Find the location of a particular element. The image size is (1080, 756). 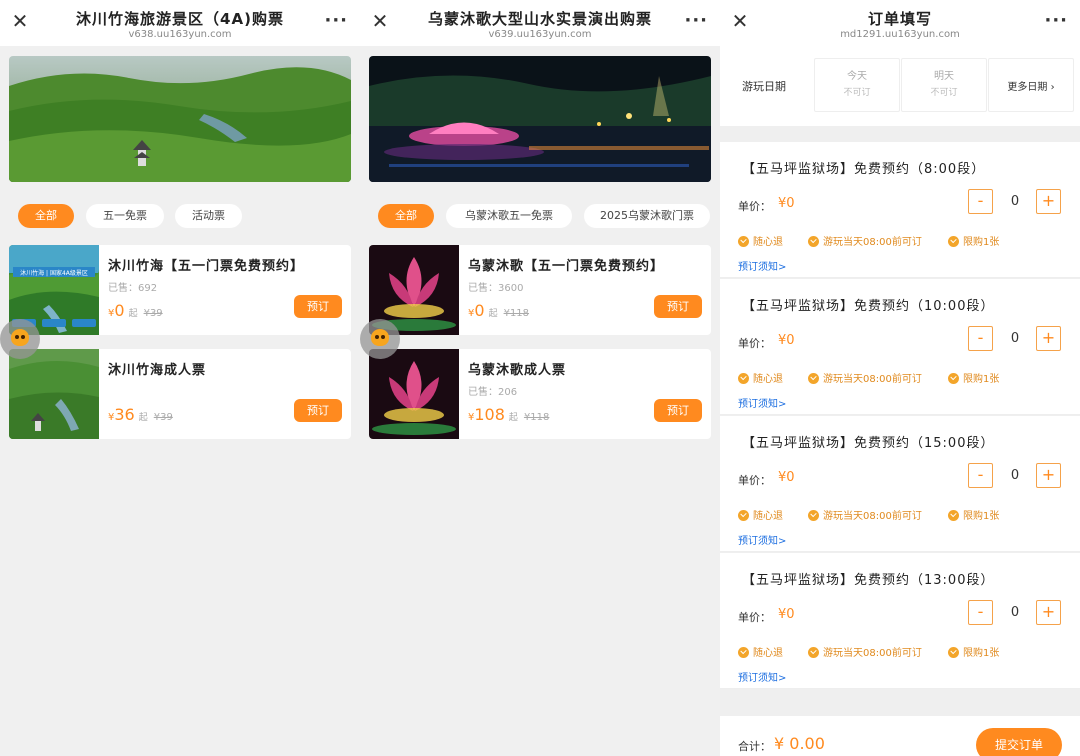

product-card: 乌蒙沐歌成人票 已售：206 ¥108 起 ¥118 预订 is located at coordinates (540, 394).